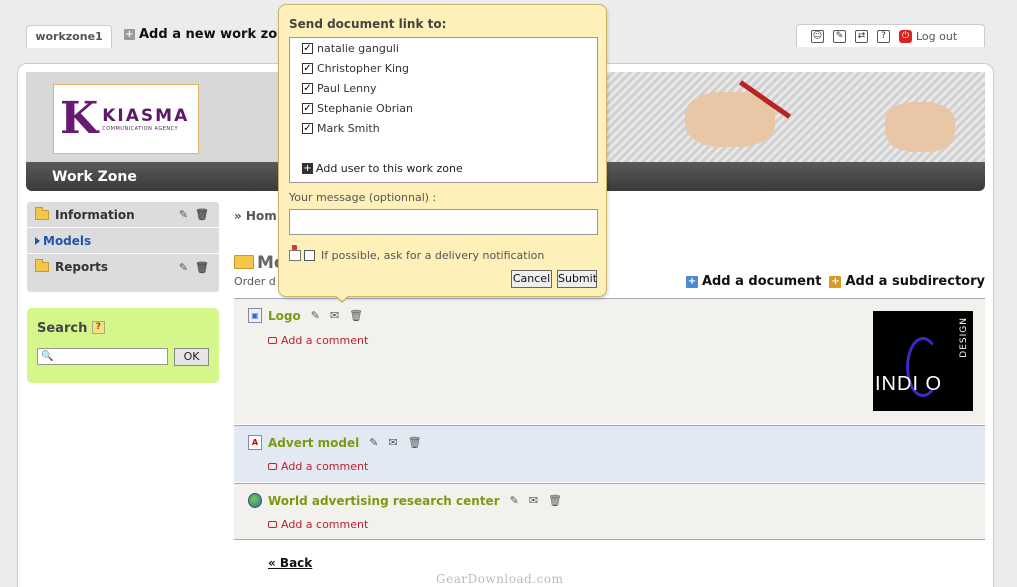 This screenshot has height=587, width=1017. Describe the element at coordinates (365, 108) in the screenshot. I see `user-name: Stephanie Obrian` at that location.